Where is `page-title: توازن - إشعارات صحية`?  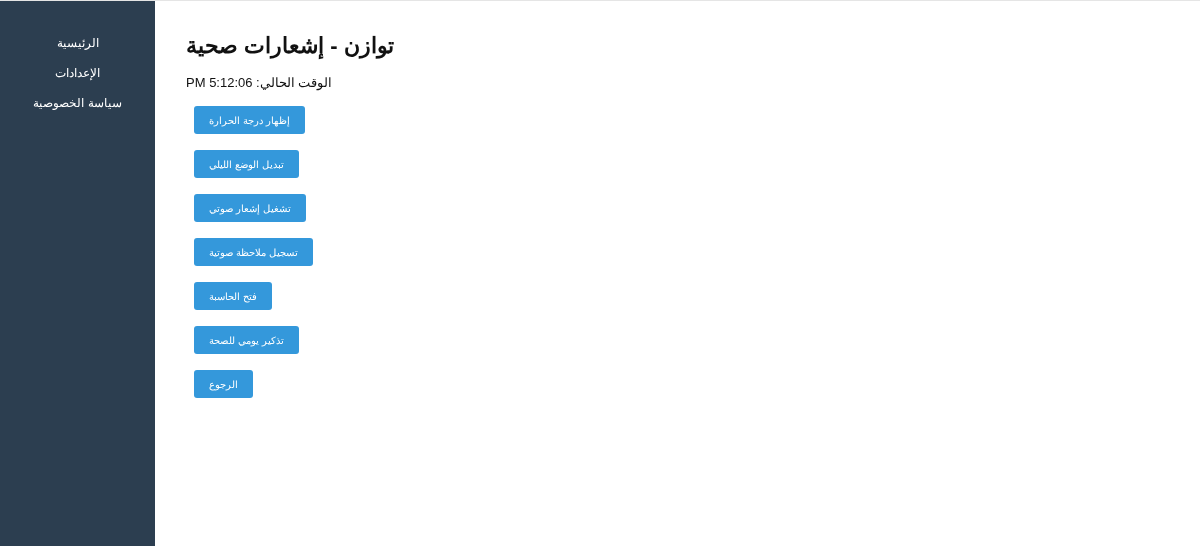
page-title: توازن - إشعارات صحية is located at coordinates (290, 46).